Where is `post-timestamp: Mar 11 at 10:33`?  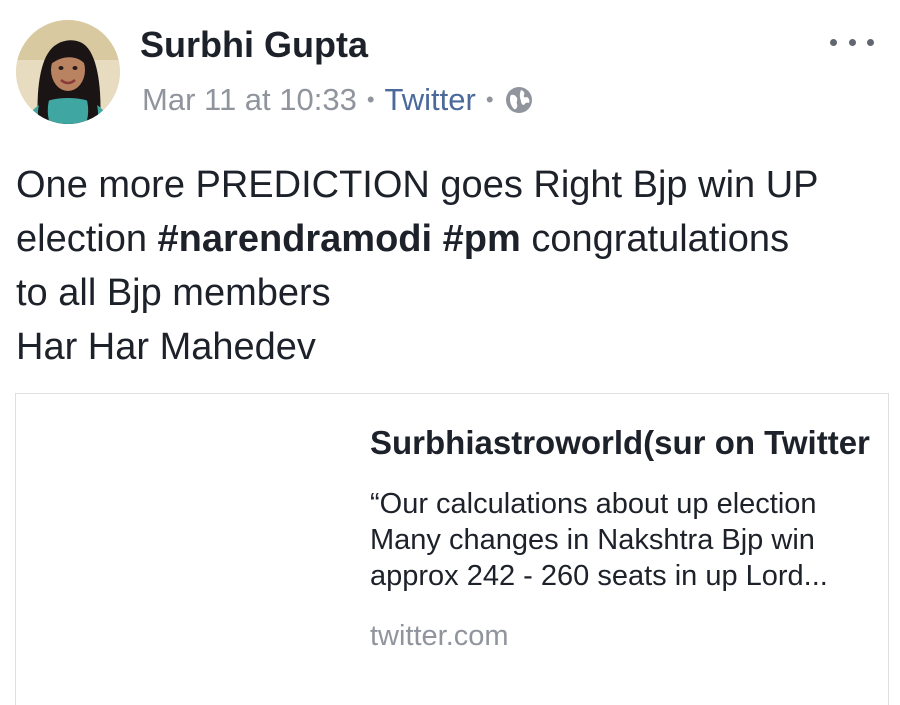
post-timestamp: Mar 11 at 10:33 is located at coordinates (249, 100).